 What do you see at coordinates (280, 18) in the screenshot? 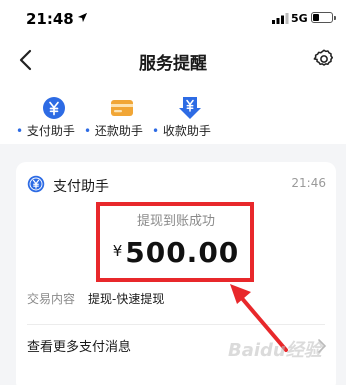
I see `signal-icon` at bounding box center [280, 18].